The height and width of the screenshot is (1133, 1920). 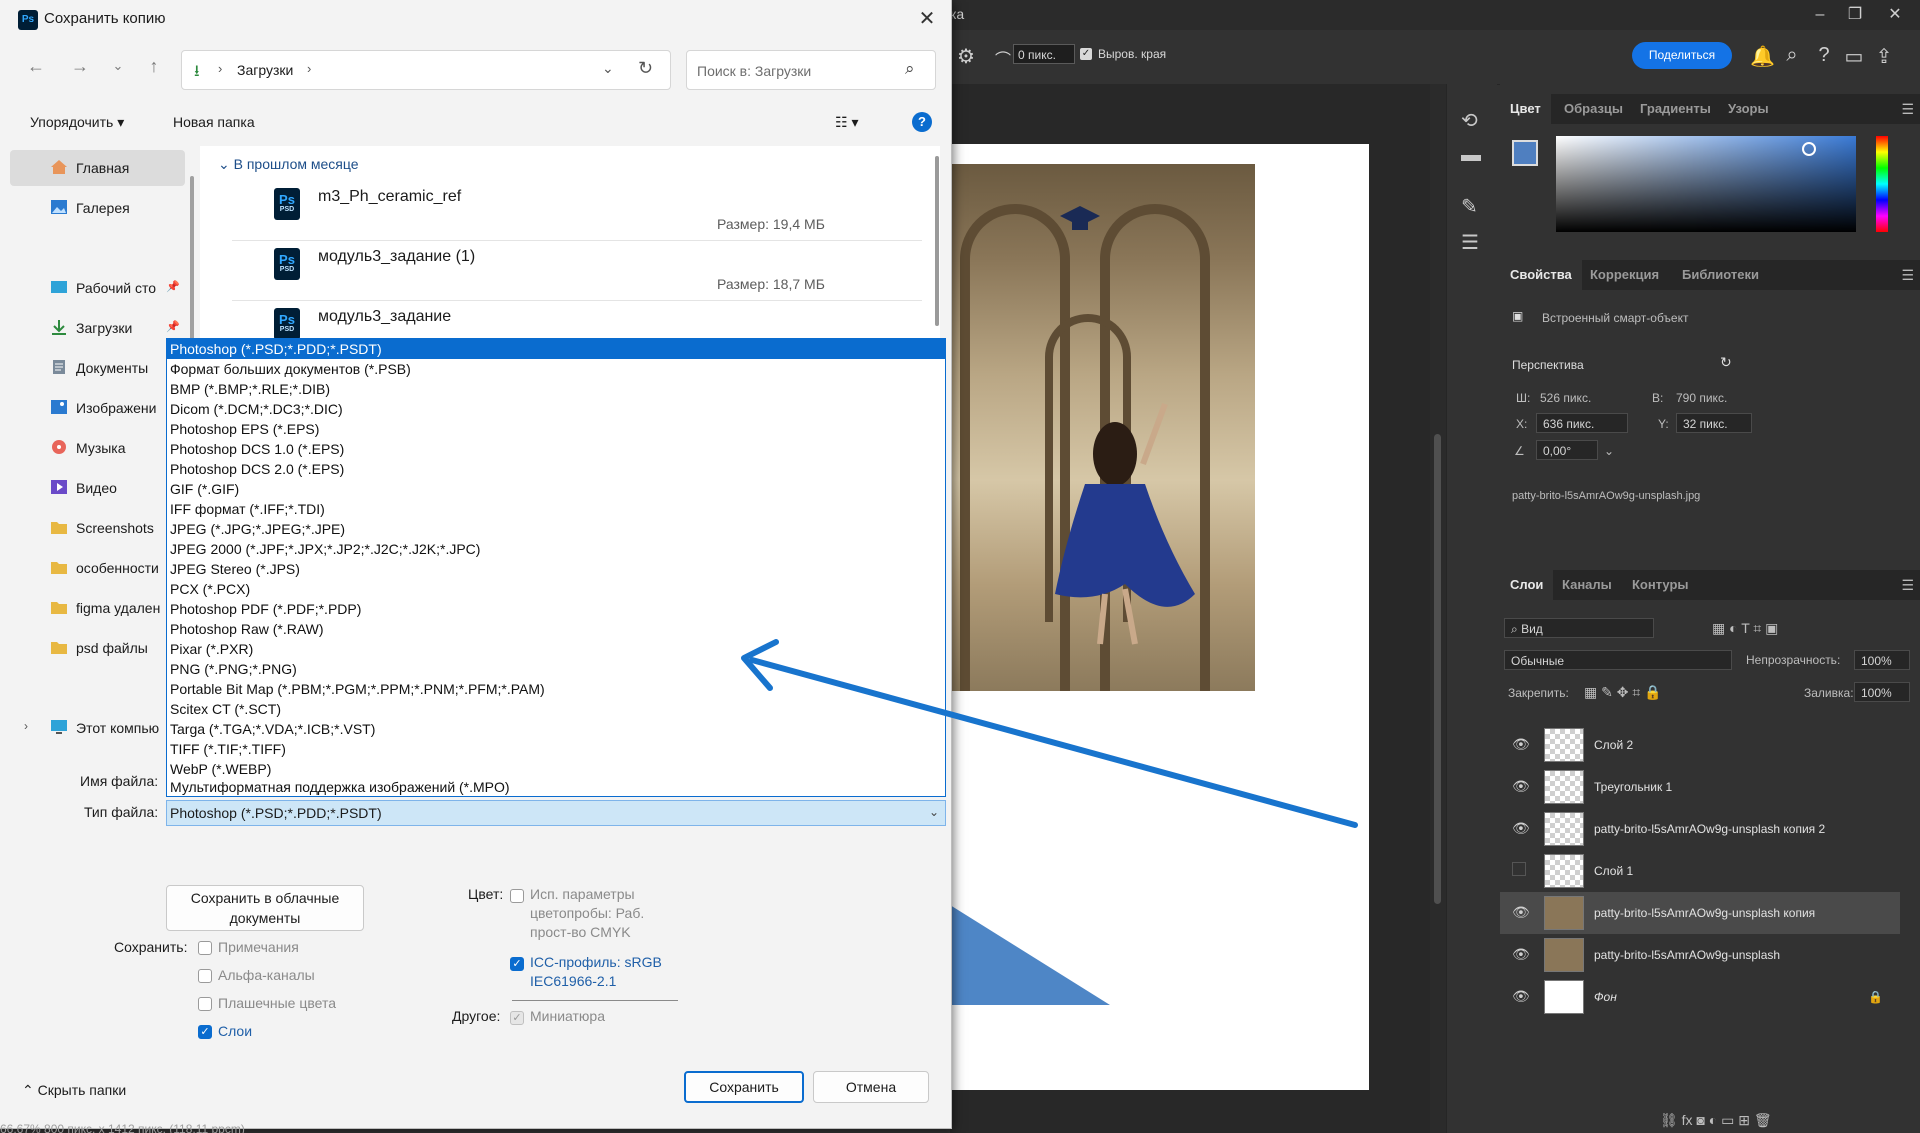 I want to click on photo-layer, so click(x=1102, y=427).